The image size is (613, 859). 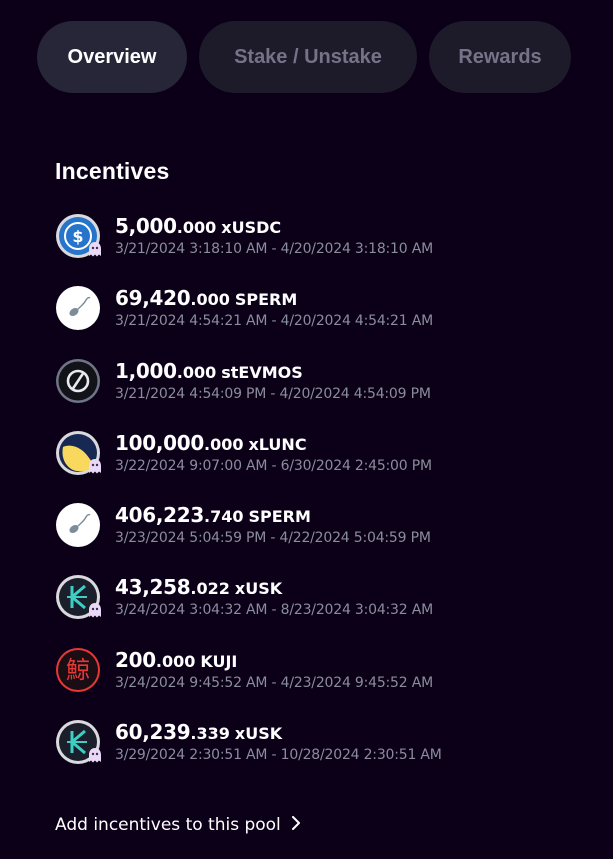 I want to click on add-incentives-label: Add incentives to this pool, so click(x=168, y=825).